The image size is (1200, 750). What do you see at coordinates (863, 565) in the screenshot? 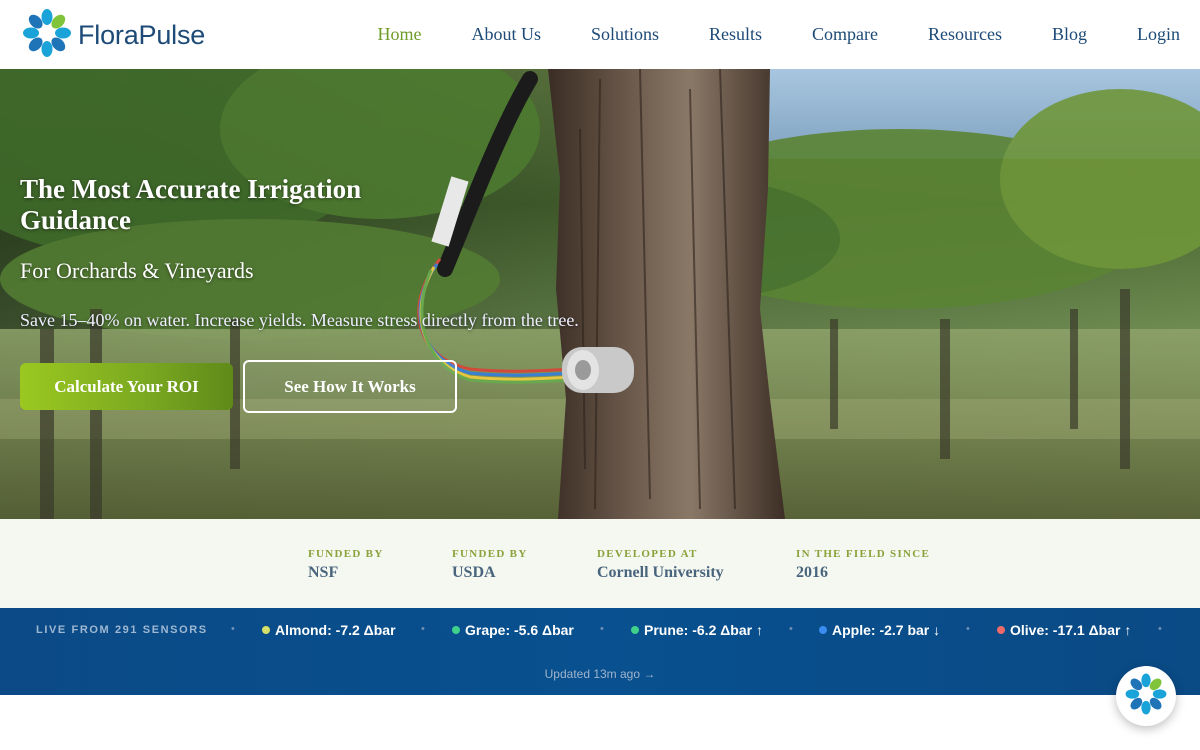
I see `in-field-since: IN THE FIELD SINCE 2016` at bounding box center [863, 565].